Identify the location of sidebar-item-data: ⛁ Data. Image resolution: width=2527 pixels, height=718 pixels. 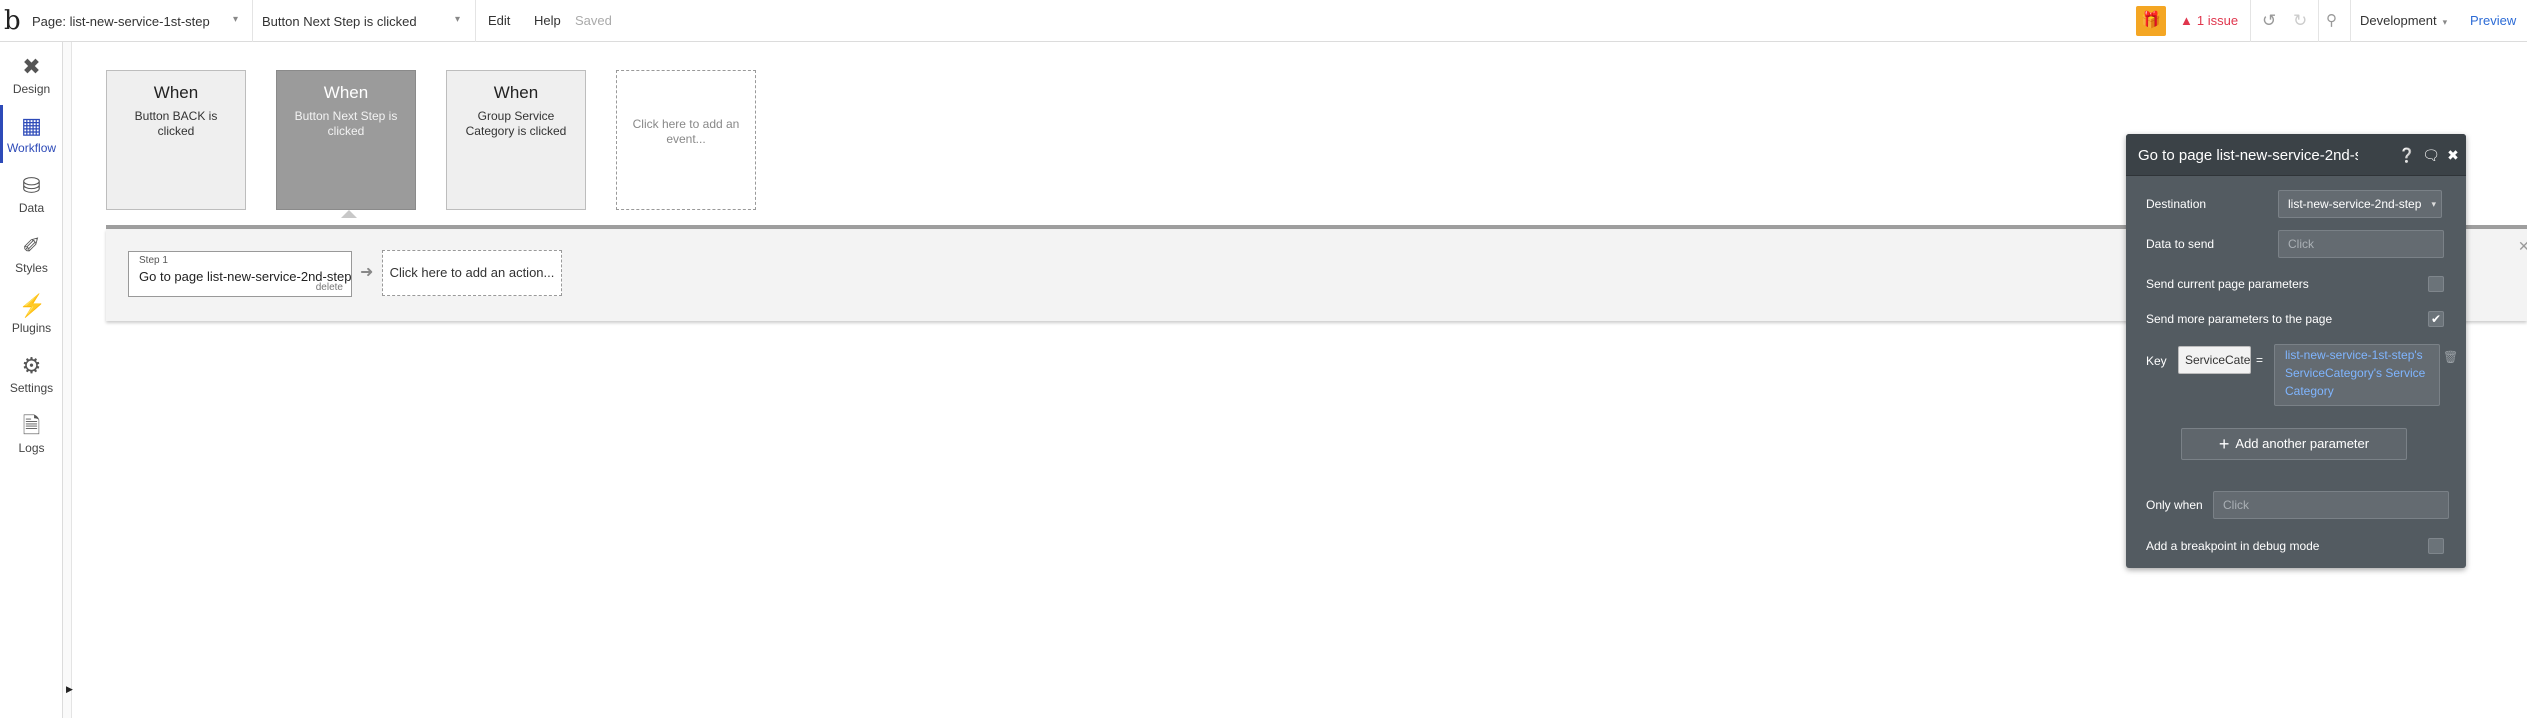
(31, 194).